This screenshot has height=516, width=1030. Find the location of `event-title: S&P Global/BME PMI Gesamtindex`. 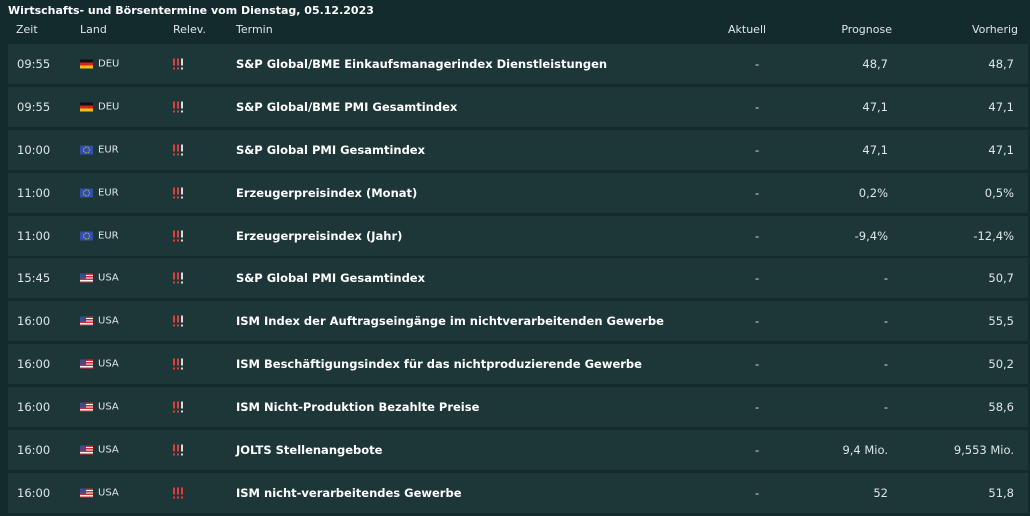

event-title: S&P Global/BME PMI Gesamtindex is located at coordinates (346, 107).